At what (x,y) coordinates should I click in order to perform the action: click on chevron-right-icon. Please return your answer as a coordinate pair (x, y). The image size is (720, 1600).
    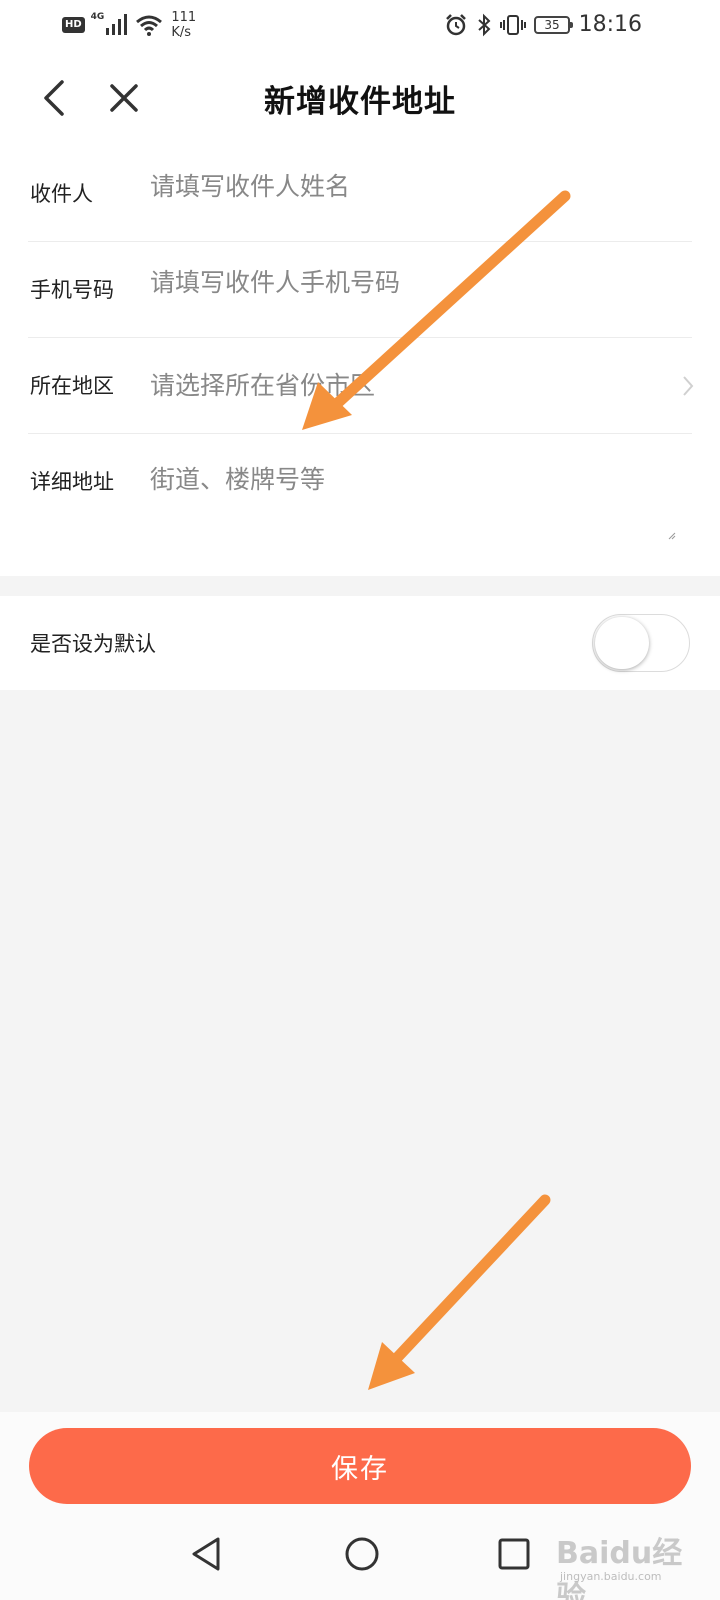
    Looking at the image, I should click on (688, 386).